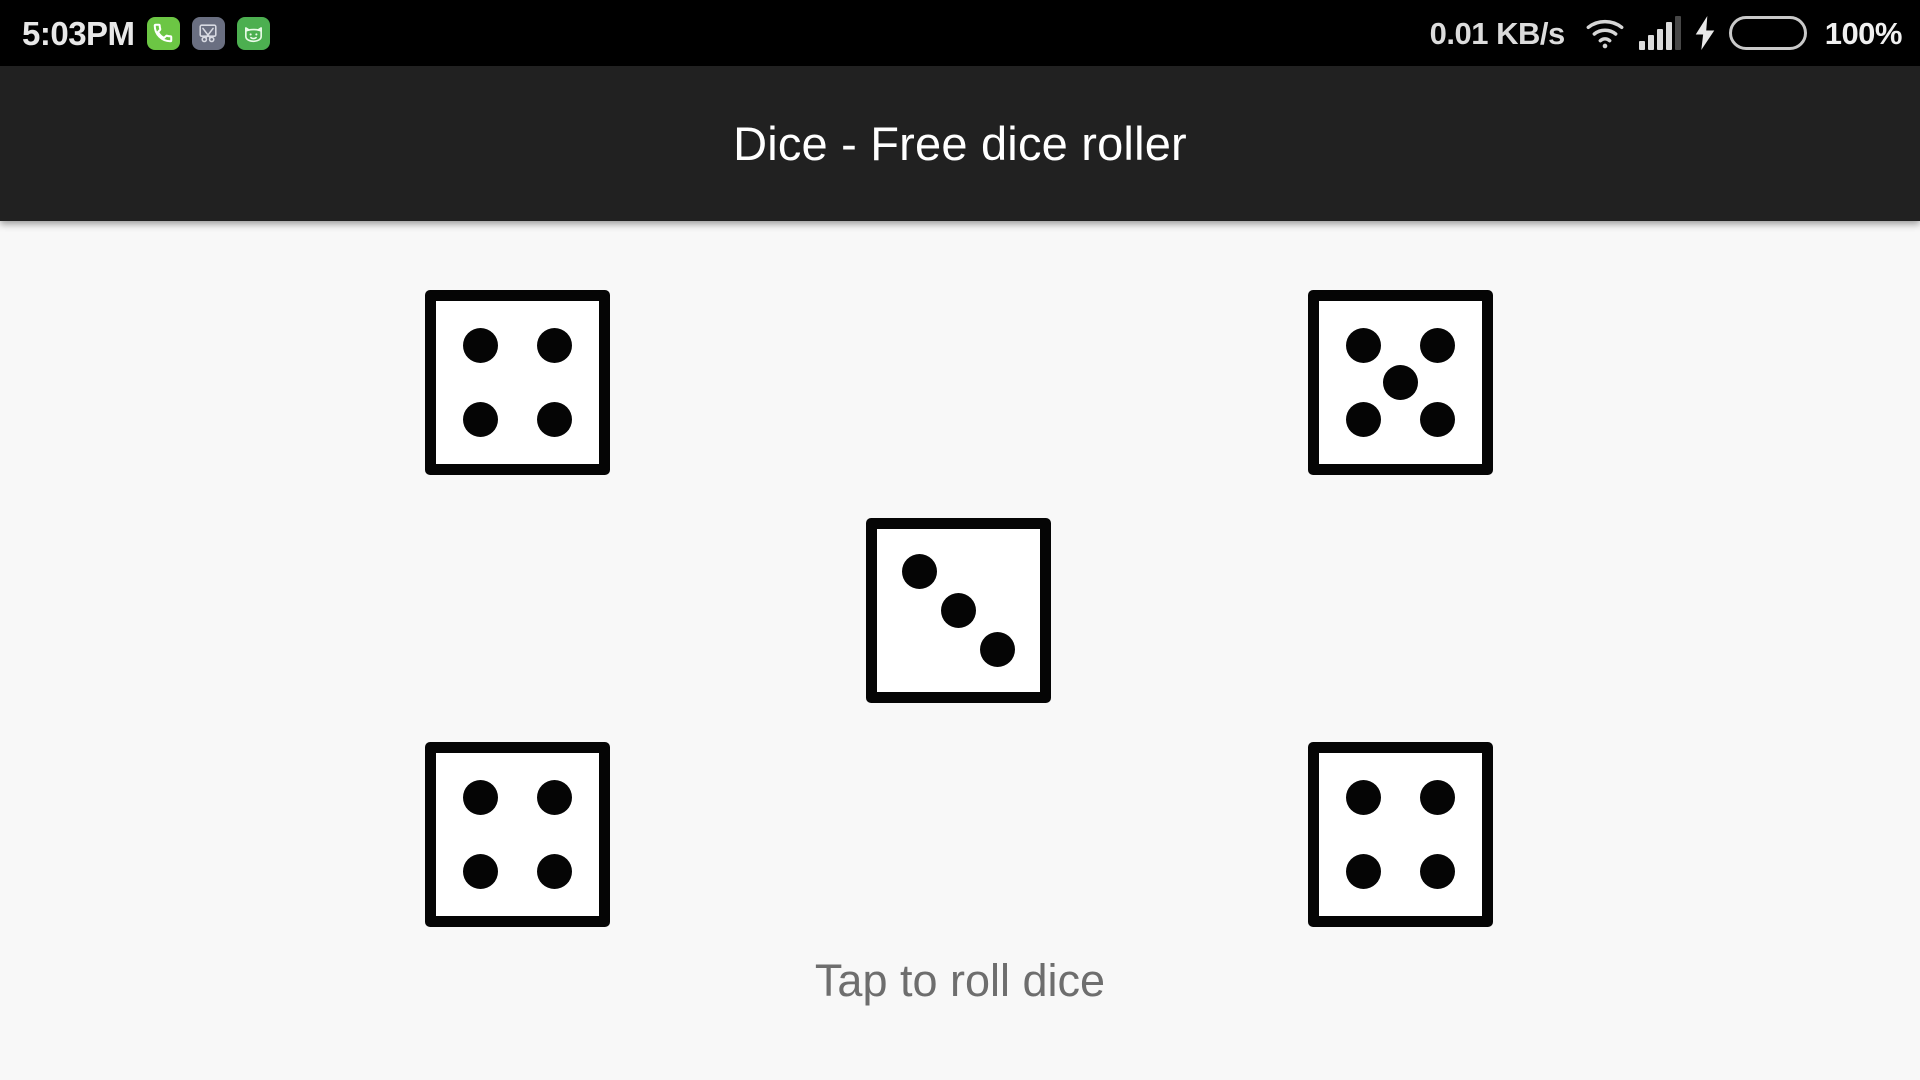 This screenshot has width=1920, height=1080. I want to click on die-bottom-right, so click(1400, 834).